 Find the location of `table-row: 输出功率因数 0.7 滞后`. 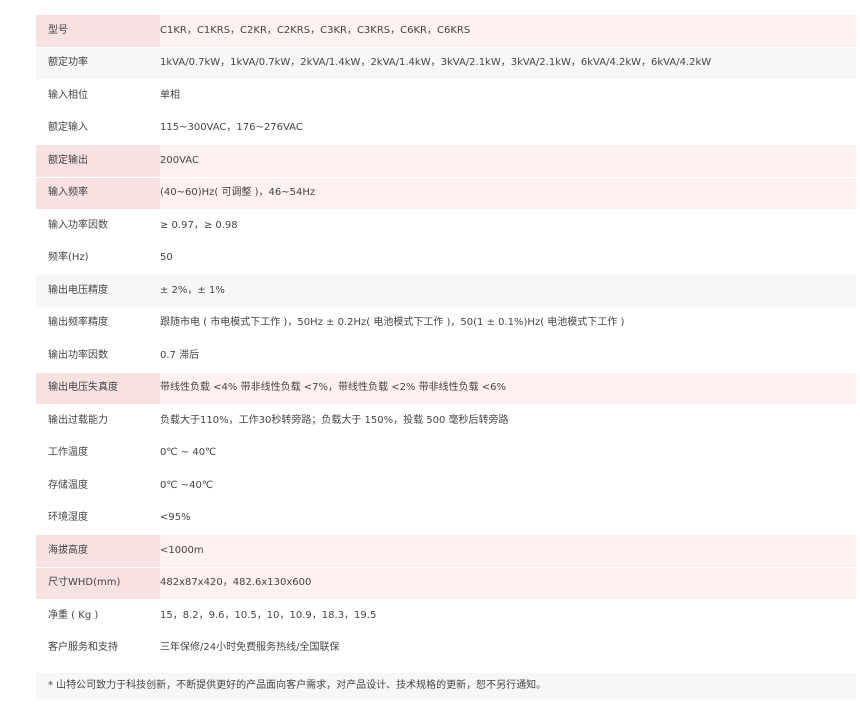

table-row: 输出功率因数 0.7 滞后 is located at coordinates (446, 356).